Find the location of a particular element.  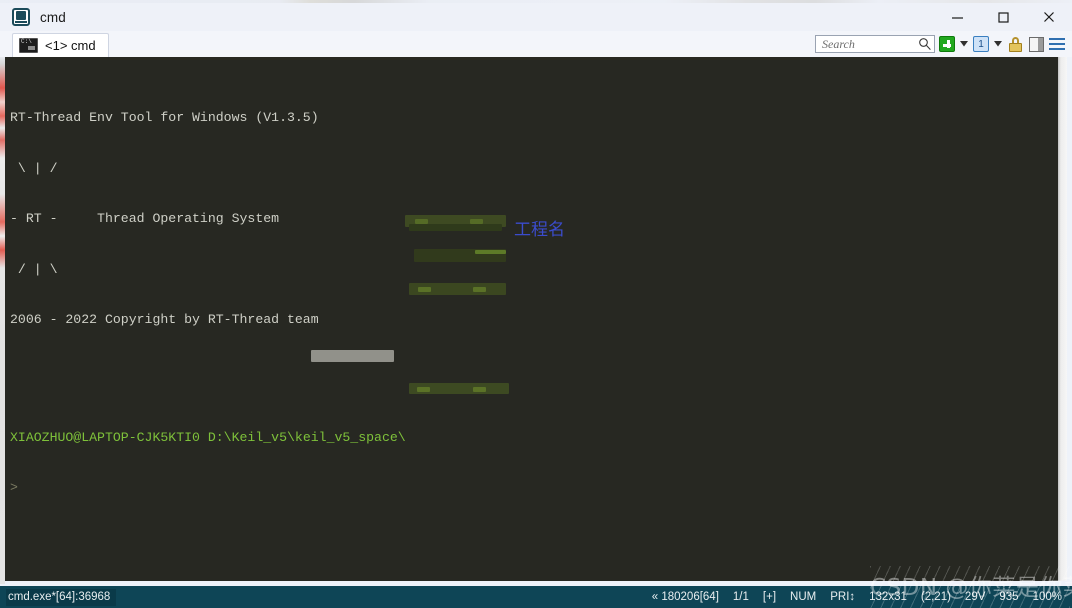

tab-cmd: <1> cmd is located at coordinates (60, 45).